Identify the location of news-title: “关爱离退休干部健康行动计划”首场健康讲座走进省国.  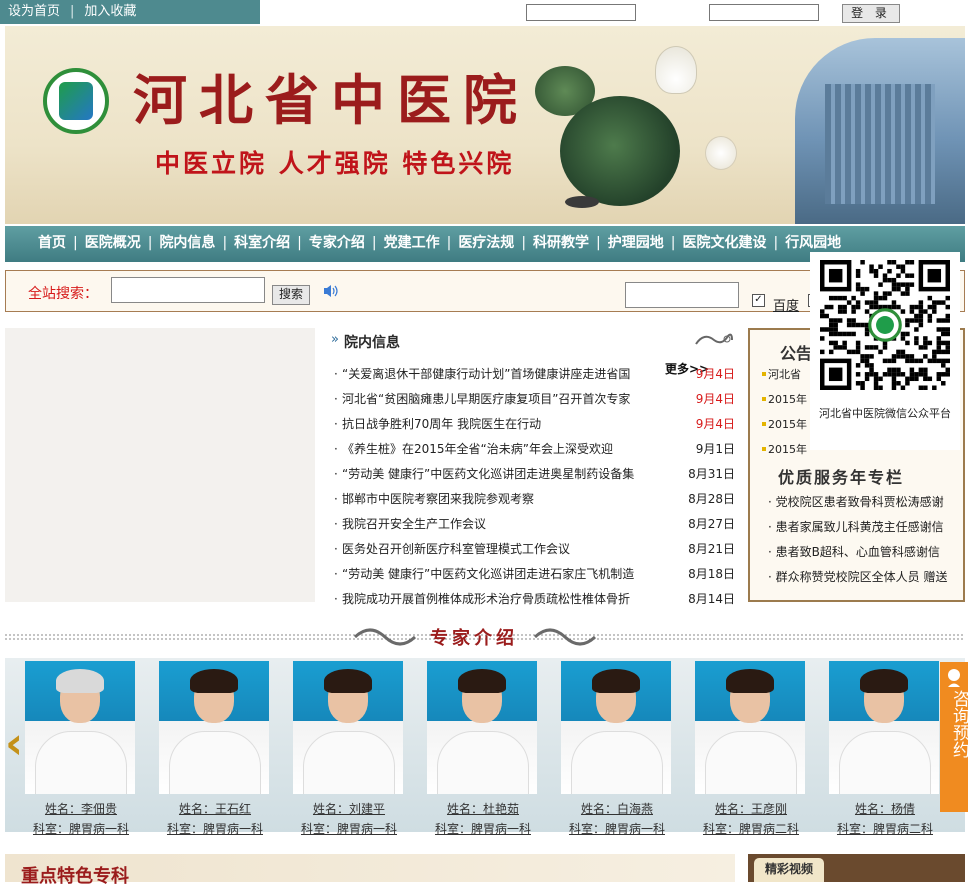
(507, 374).